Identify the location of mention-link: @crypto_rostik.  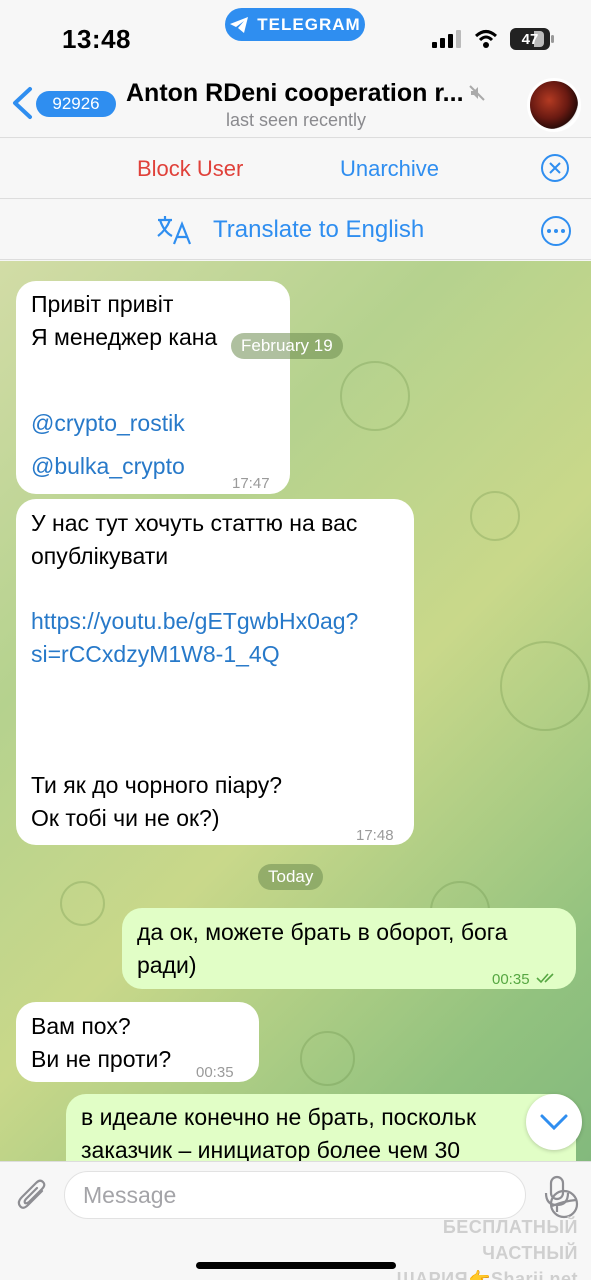
(108, 423).